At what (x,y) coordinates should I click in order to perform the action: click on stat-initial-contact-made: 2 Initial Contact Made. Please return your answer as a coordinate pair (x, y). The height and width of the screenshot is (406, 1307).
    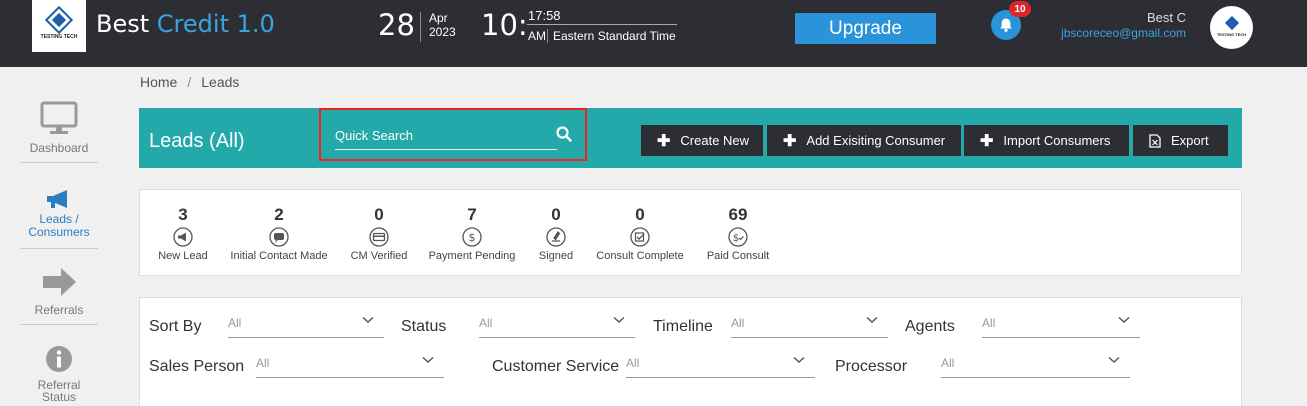
    Looking at the image, I should click on (279, 233).